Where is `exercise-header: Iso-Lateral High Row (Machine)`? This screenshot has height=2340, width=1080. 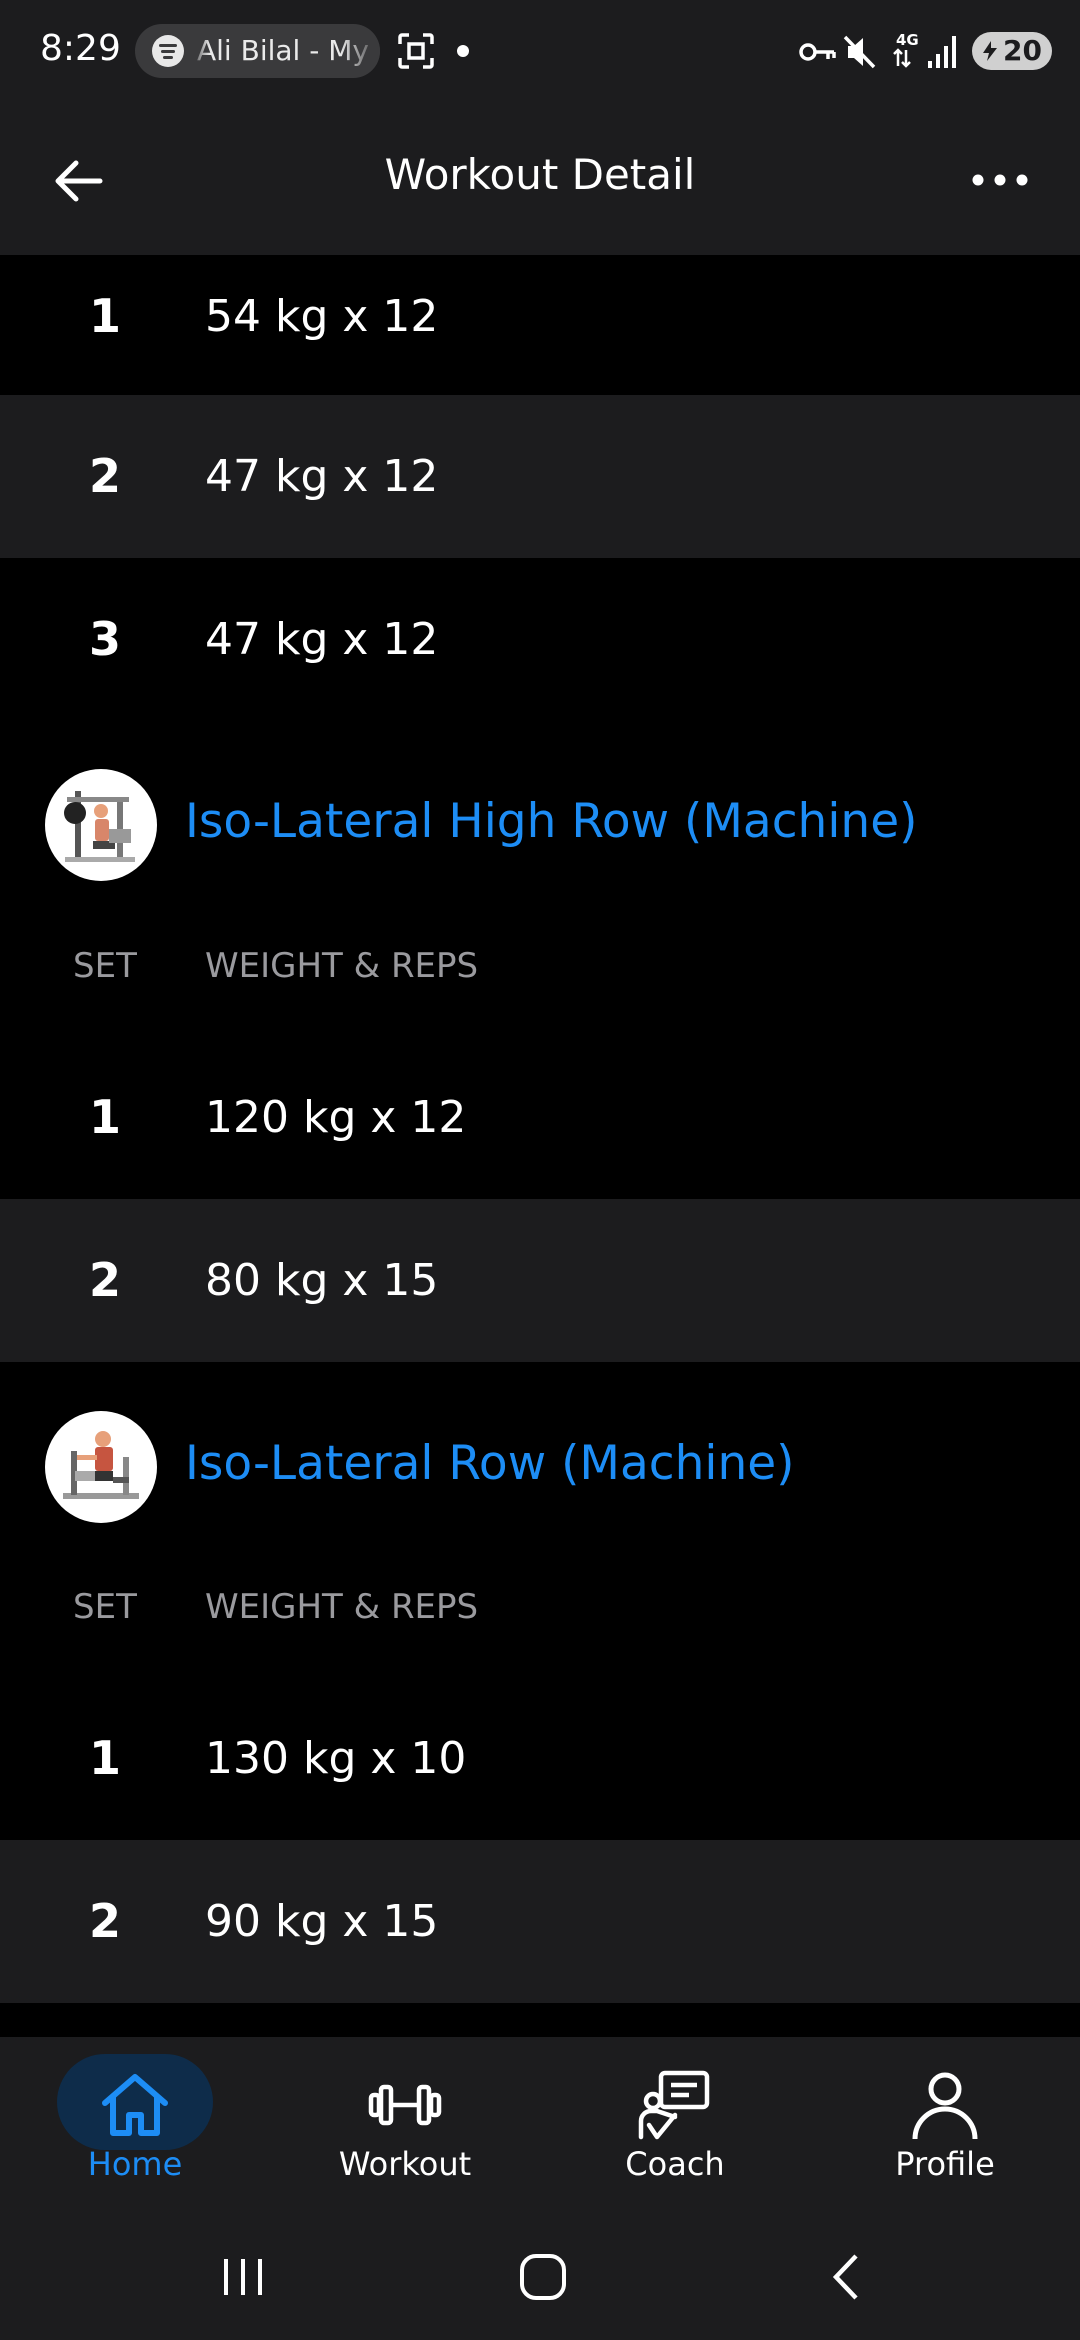 exercise-header: Iso-Lateral High Row (Machine) is located at coordinates (540, 822).